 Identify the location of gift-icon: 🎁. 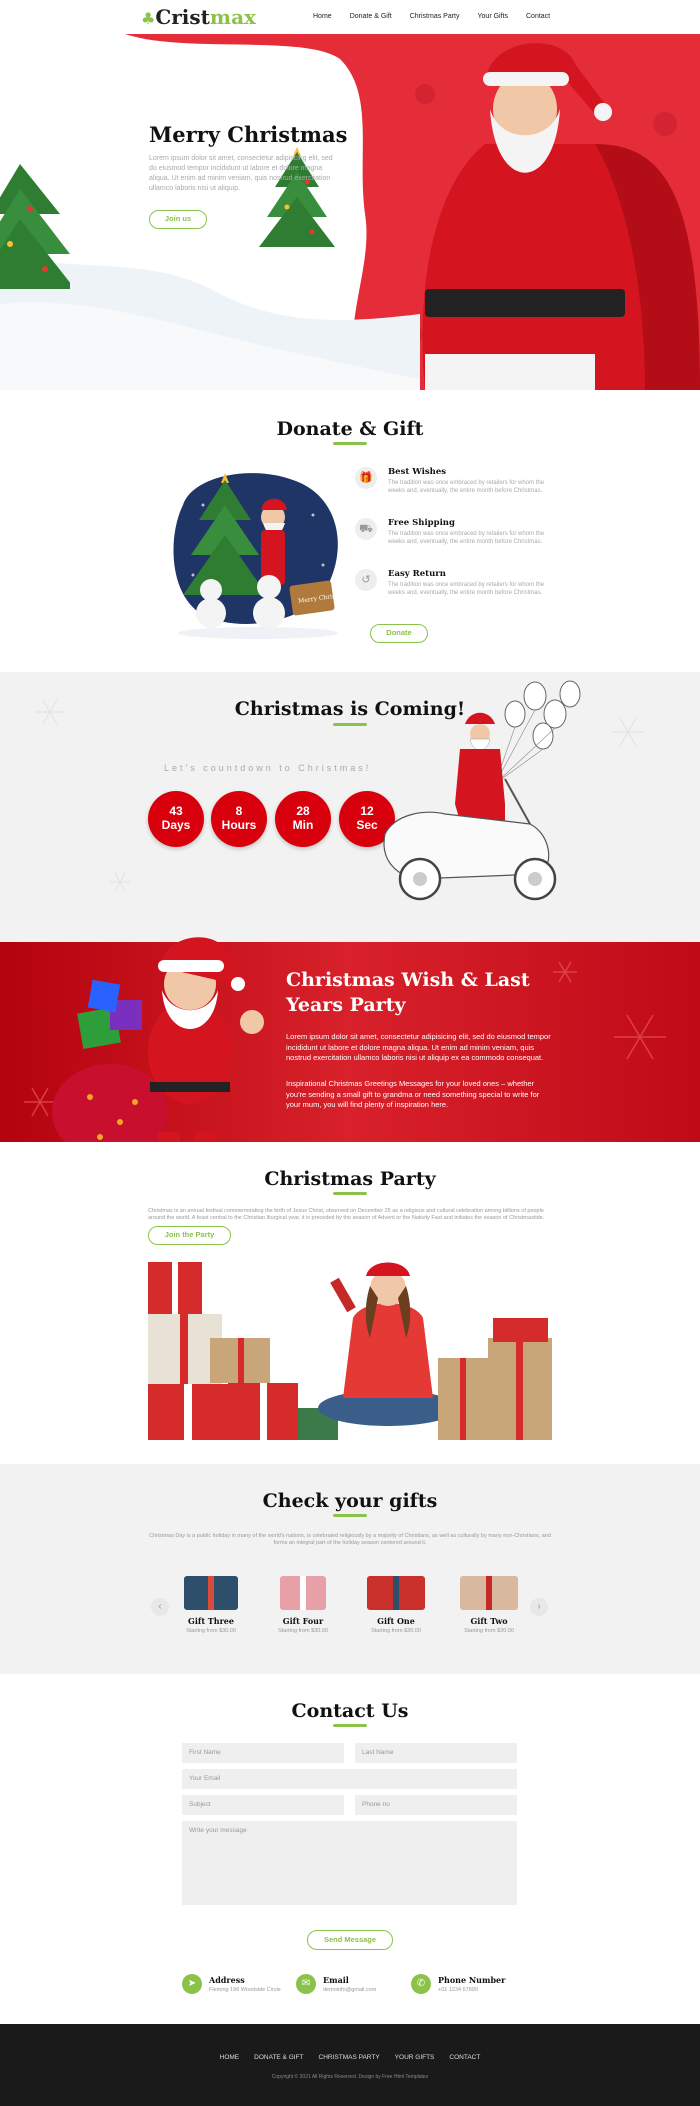
(366, 478).